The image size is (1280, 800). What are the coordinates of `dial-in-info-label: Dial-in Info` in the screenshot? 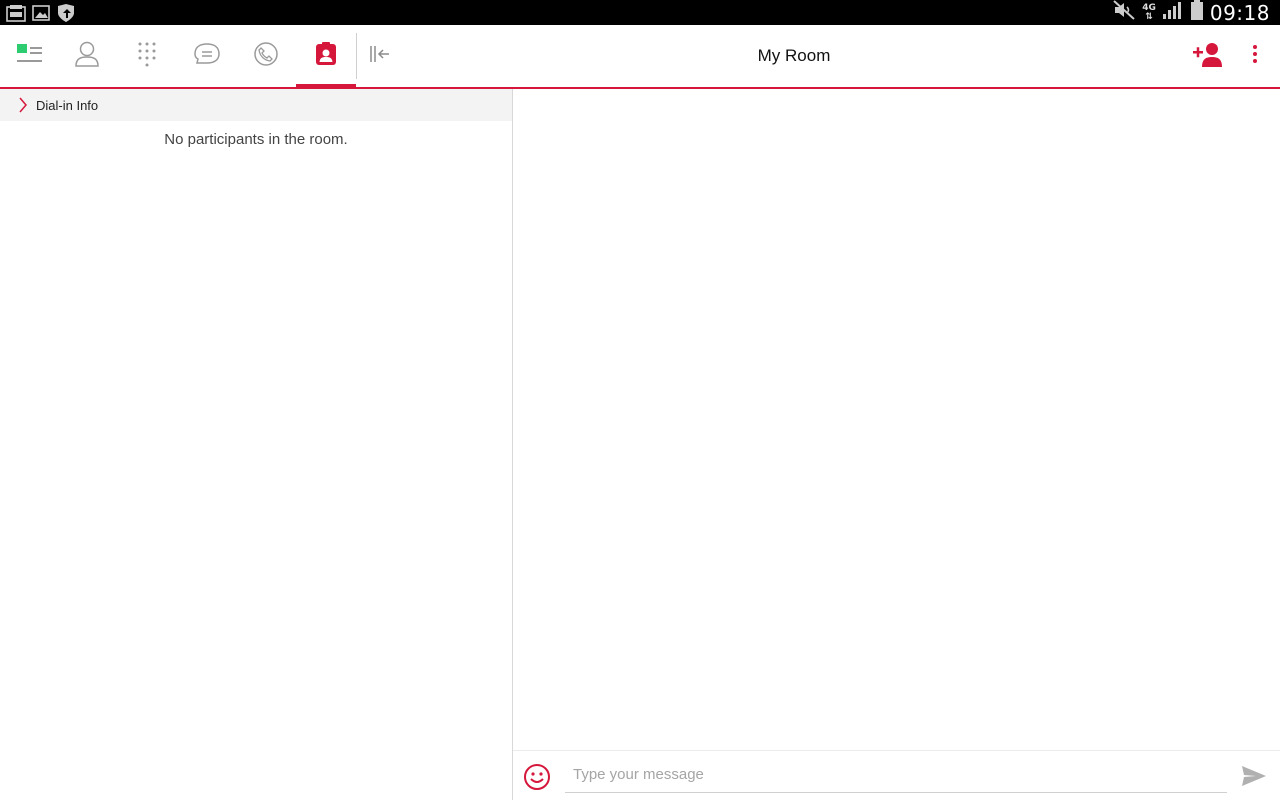 It's located at (67, 105).